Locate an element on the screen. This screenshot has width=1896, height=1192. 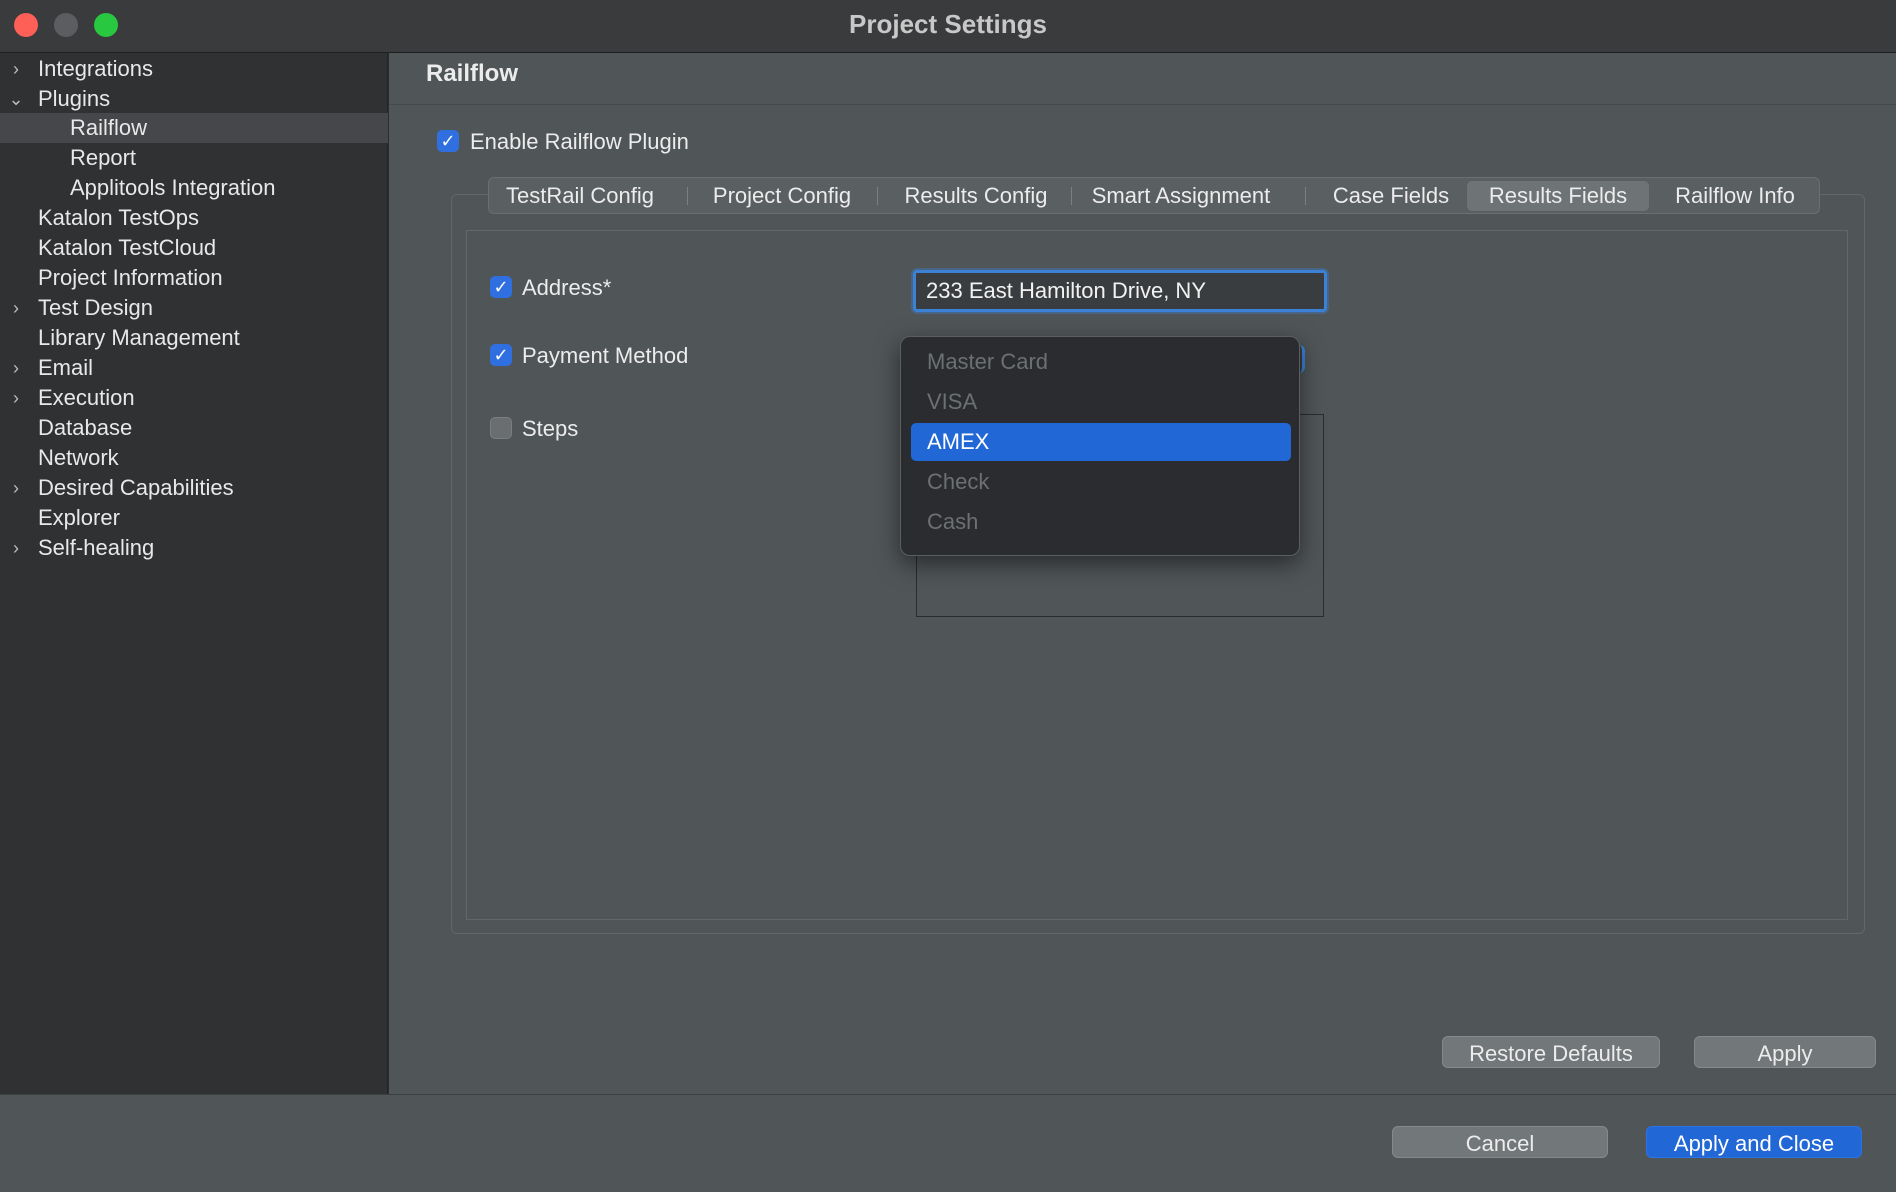
apply-and-close-button: Apply and Close is located at coordinates (1754, 1142).